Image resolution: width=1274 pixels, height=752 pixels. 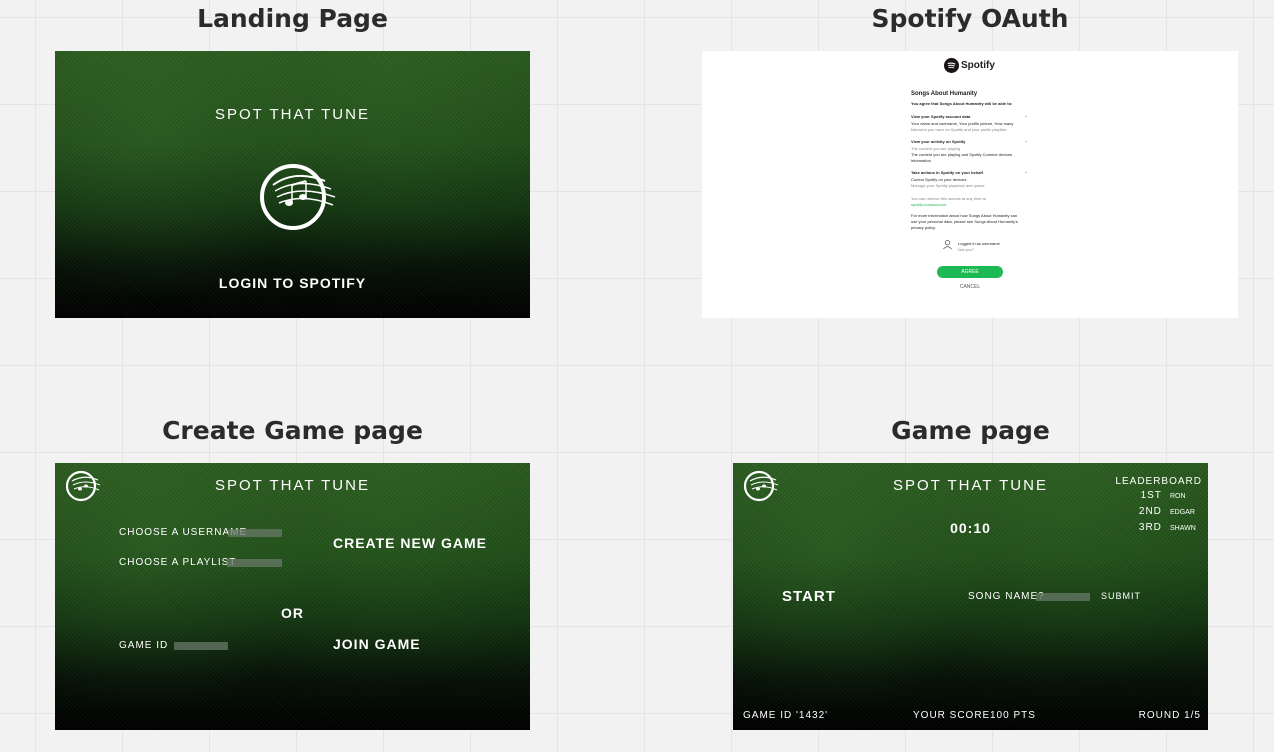 What do you see at coordinates (970, 18) in the screenshot?
I see `oauth-frame-title: Spotify OAuth` at bounding box center [970, 18].